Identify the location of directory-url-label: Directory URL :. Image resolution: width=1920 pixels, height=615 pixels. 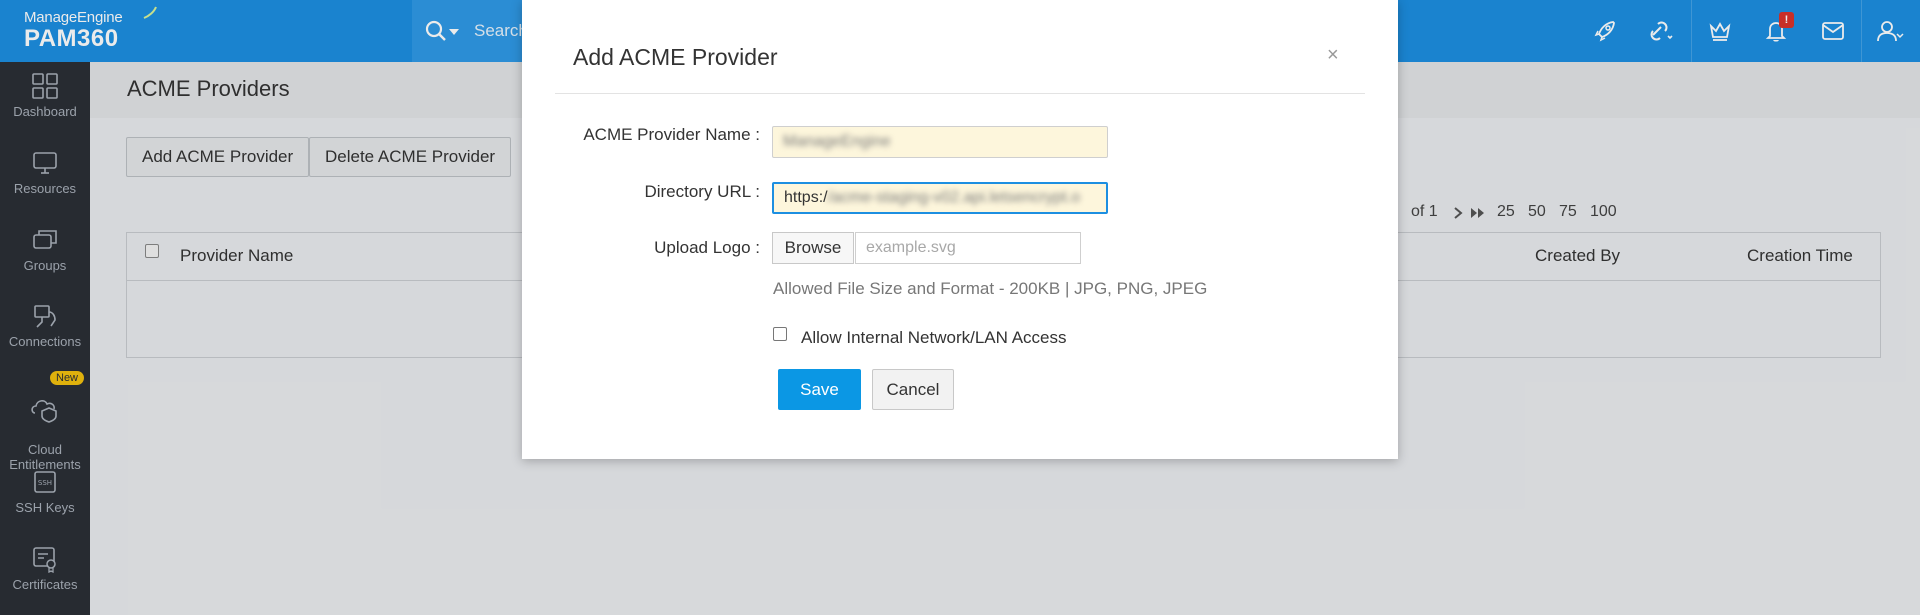
(702, 191).